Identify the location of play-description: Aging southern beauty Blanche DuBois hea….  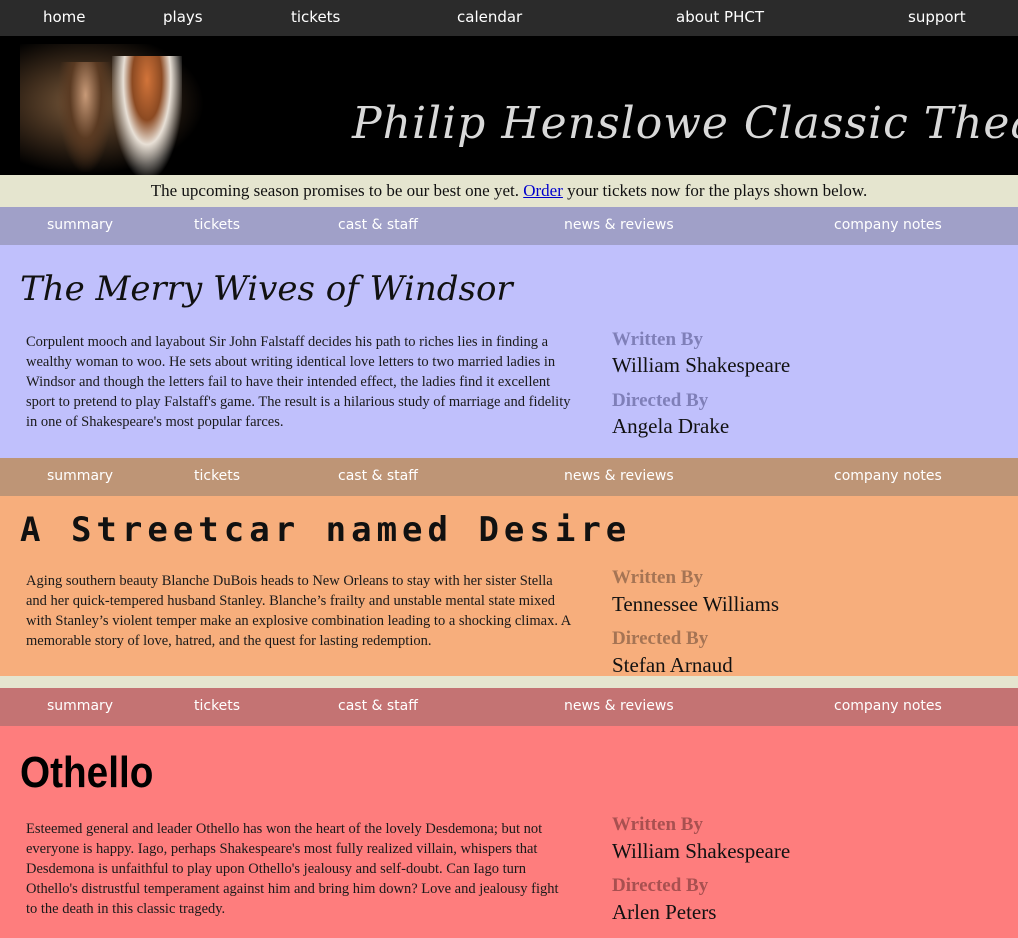
(298, 611).